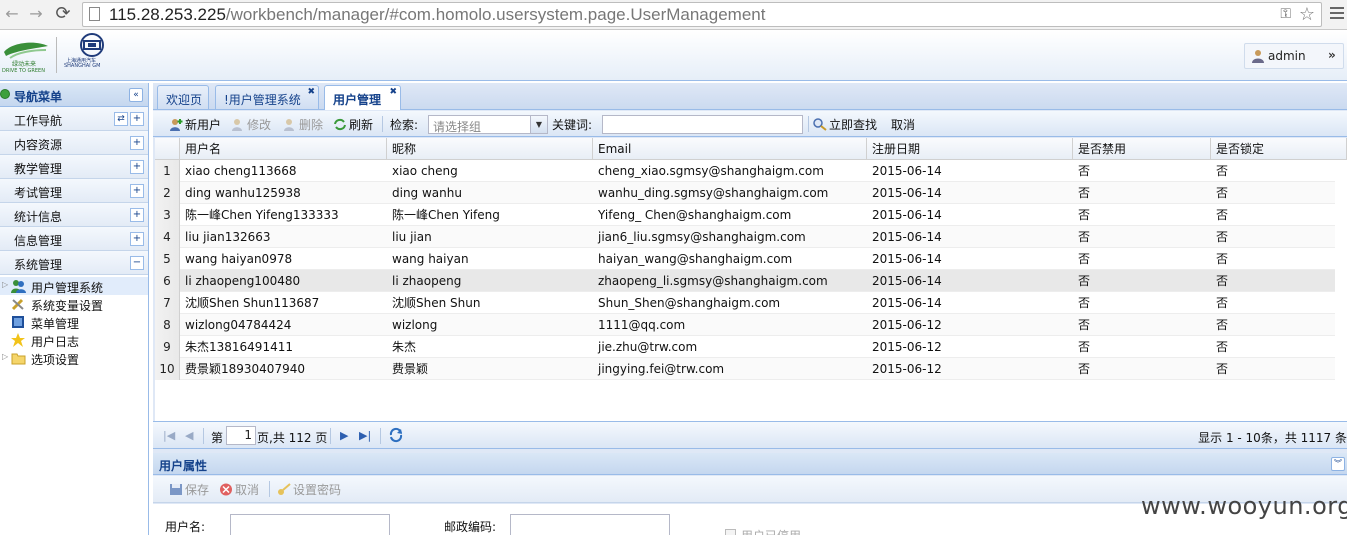 This screenshot has height=535, width=1347. Describe the element at coordinates (38, 145) in the screenshot. I see `nav-section-label: 内容资源` at that location.